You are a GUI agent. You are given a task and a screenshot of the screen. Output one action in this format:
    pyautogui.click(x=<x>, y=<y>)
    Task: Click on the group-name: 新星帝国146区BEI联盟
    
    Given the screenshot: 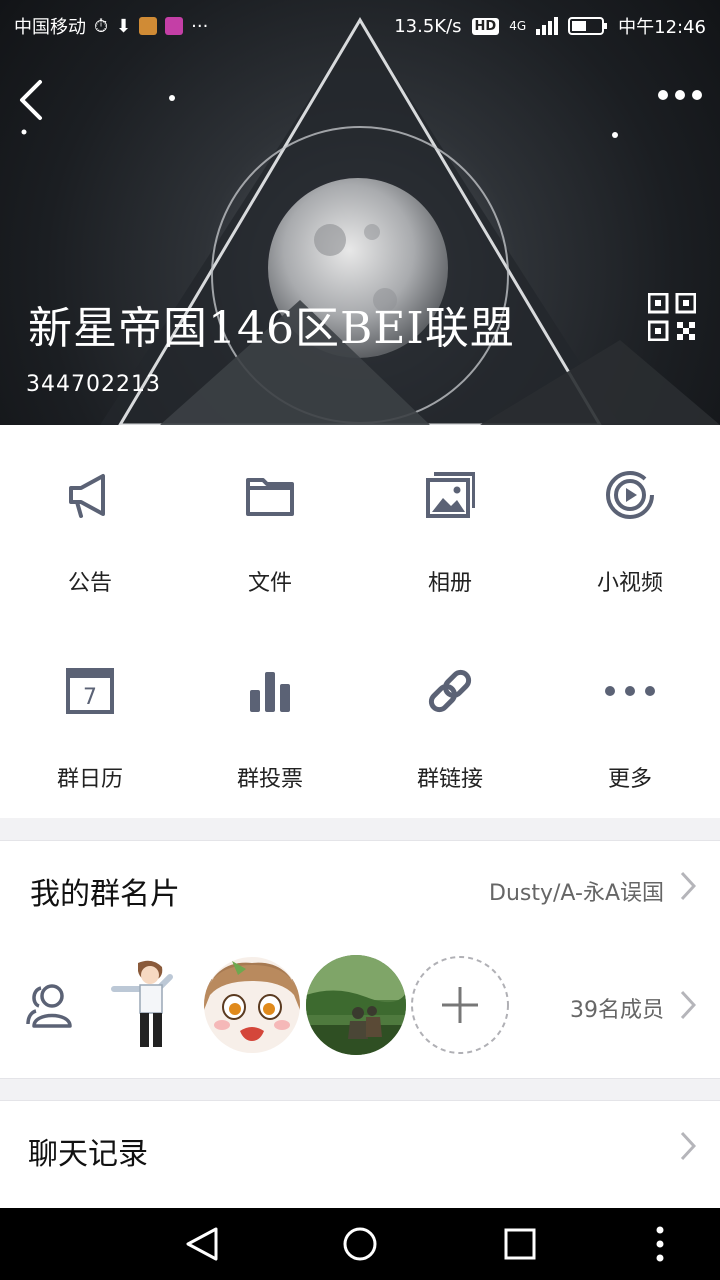 What is the action you would take?
    pyautogui.click(x=271, y=328)
    